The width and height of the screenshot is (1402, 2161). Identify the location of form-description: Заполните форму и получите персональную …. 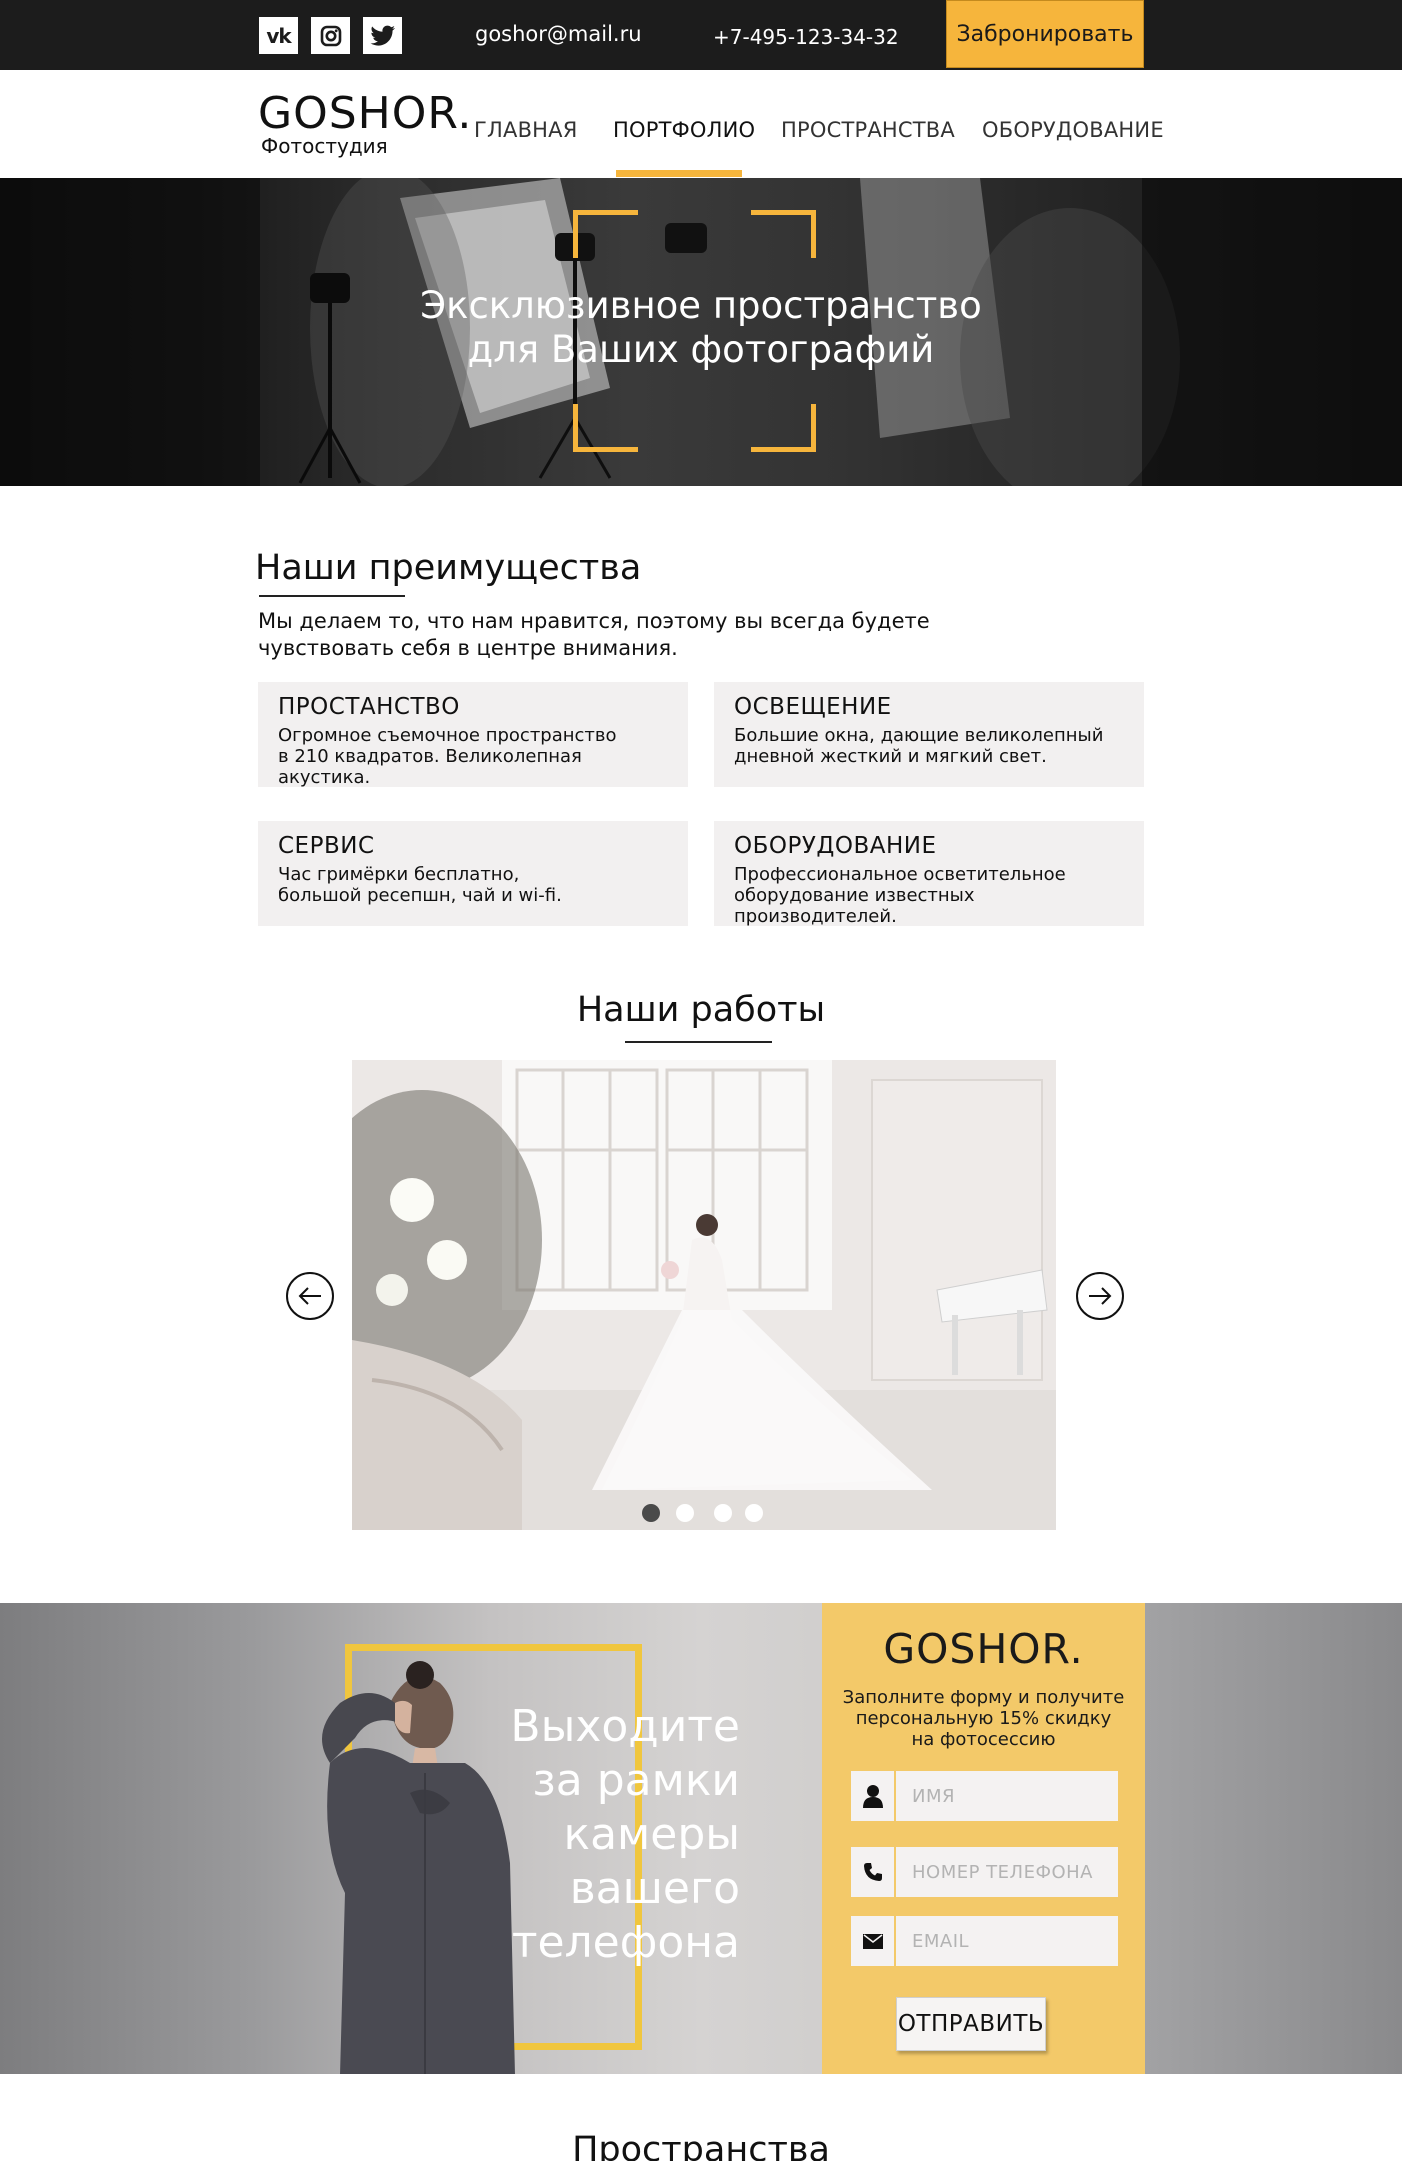
(983, 1718).